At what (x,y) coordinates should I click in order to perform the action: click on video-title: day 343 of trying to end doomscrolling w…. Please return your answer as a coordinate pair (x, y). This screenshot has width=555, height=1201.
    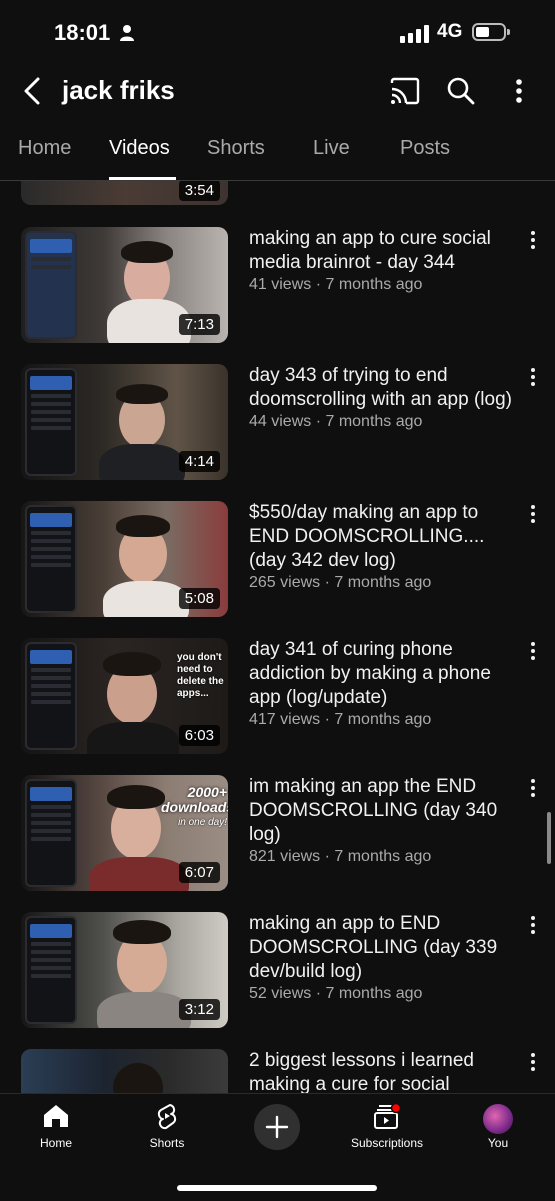
    Looking at the image, I should click on (385, 388).